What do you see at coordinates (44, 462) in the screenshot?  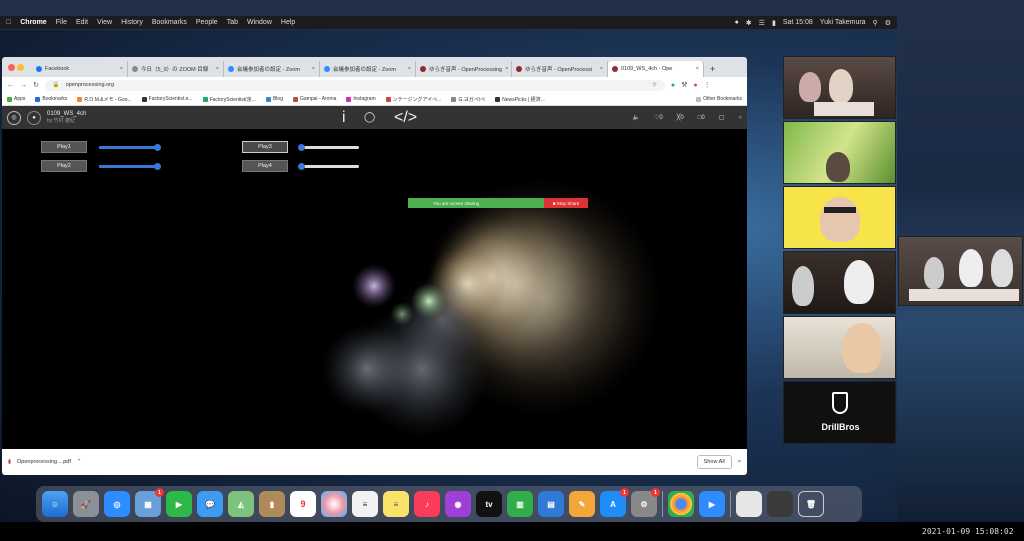 I see `download-file-name: Openprocessing....pdf` at bounding box center [44, 462].